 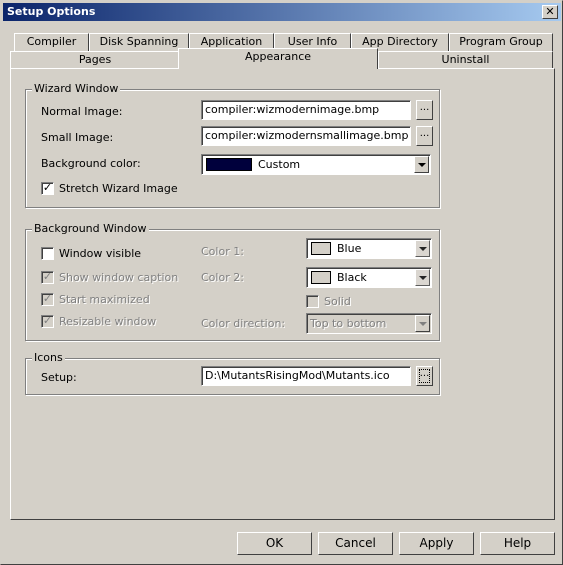 What do you see at coordinates (501, 42) in the screenshot?
I see `tab-program-group: Program Group` at bounding box center [501, 42].